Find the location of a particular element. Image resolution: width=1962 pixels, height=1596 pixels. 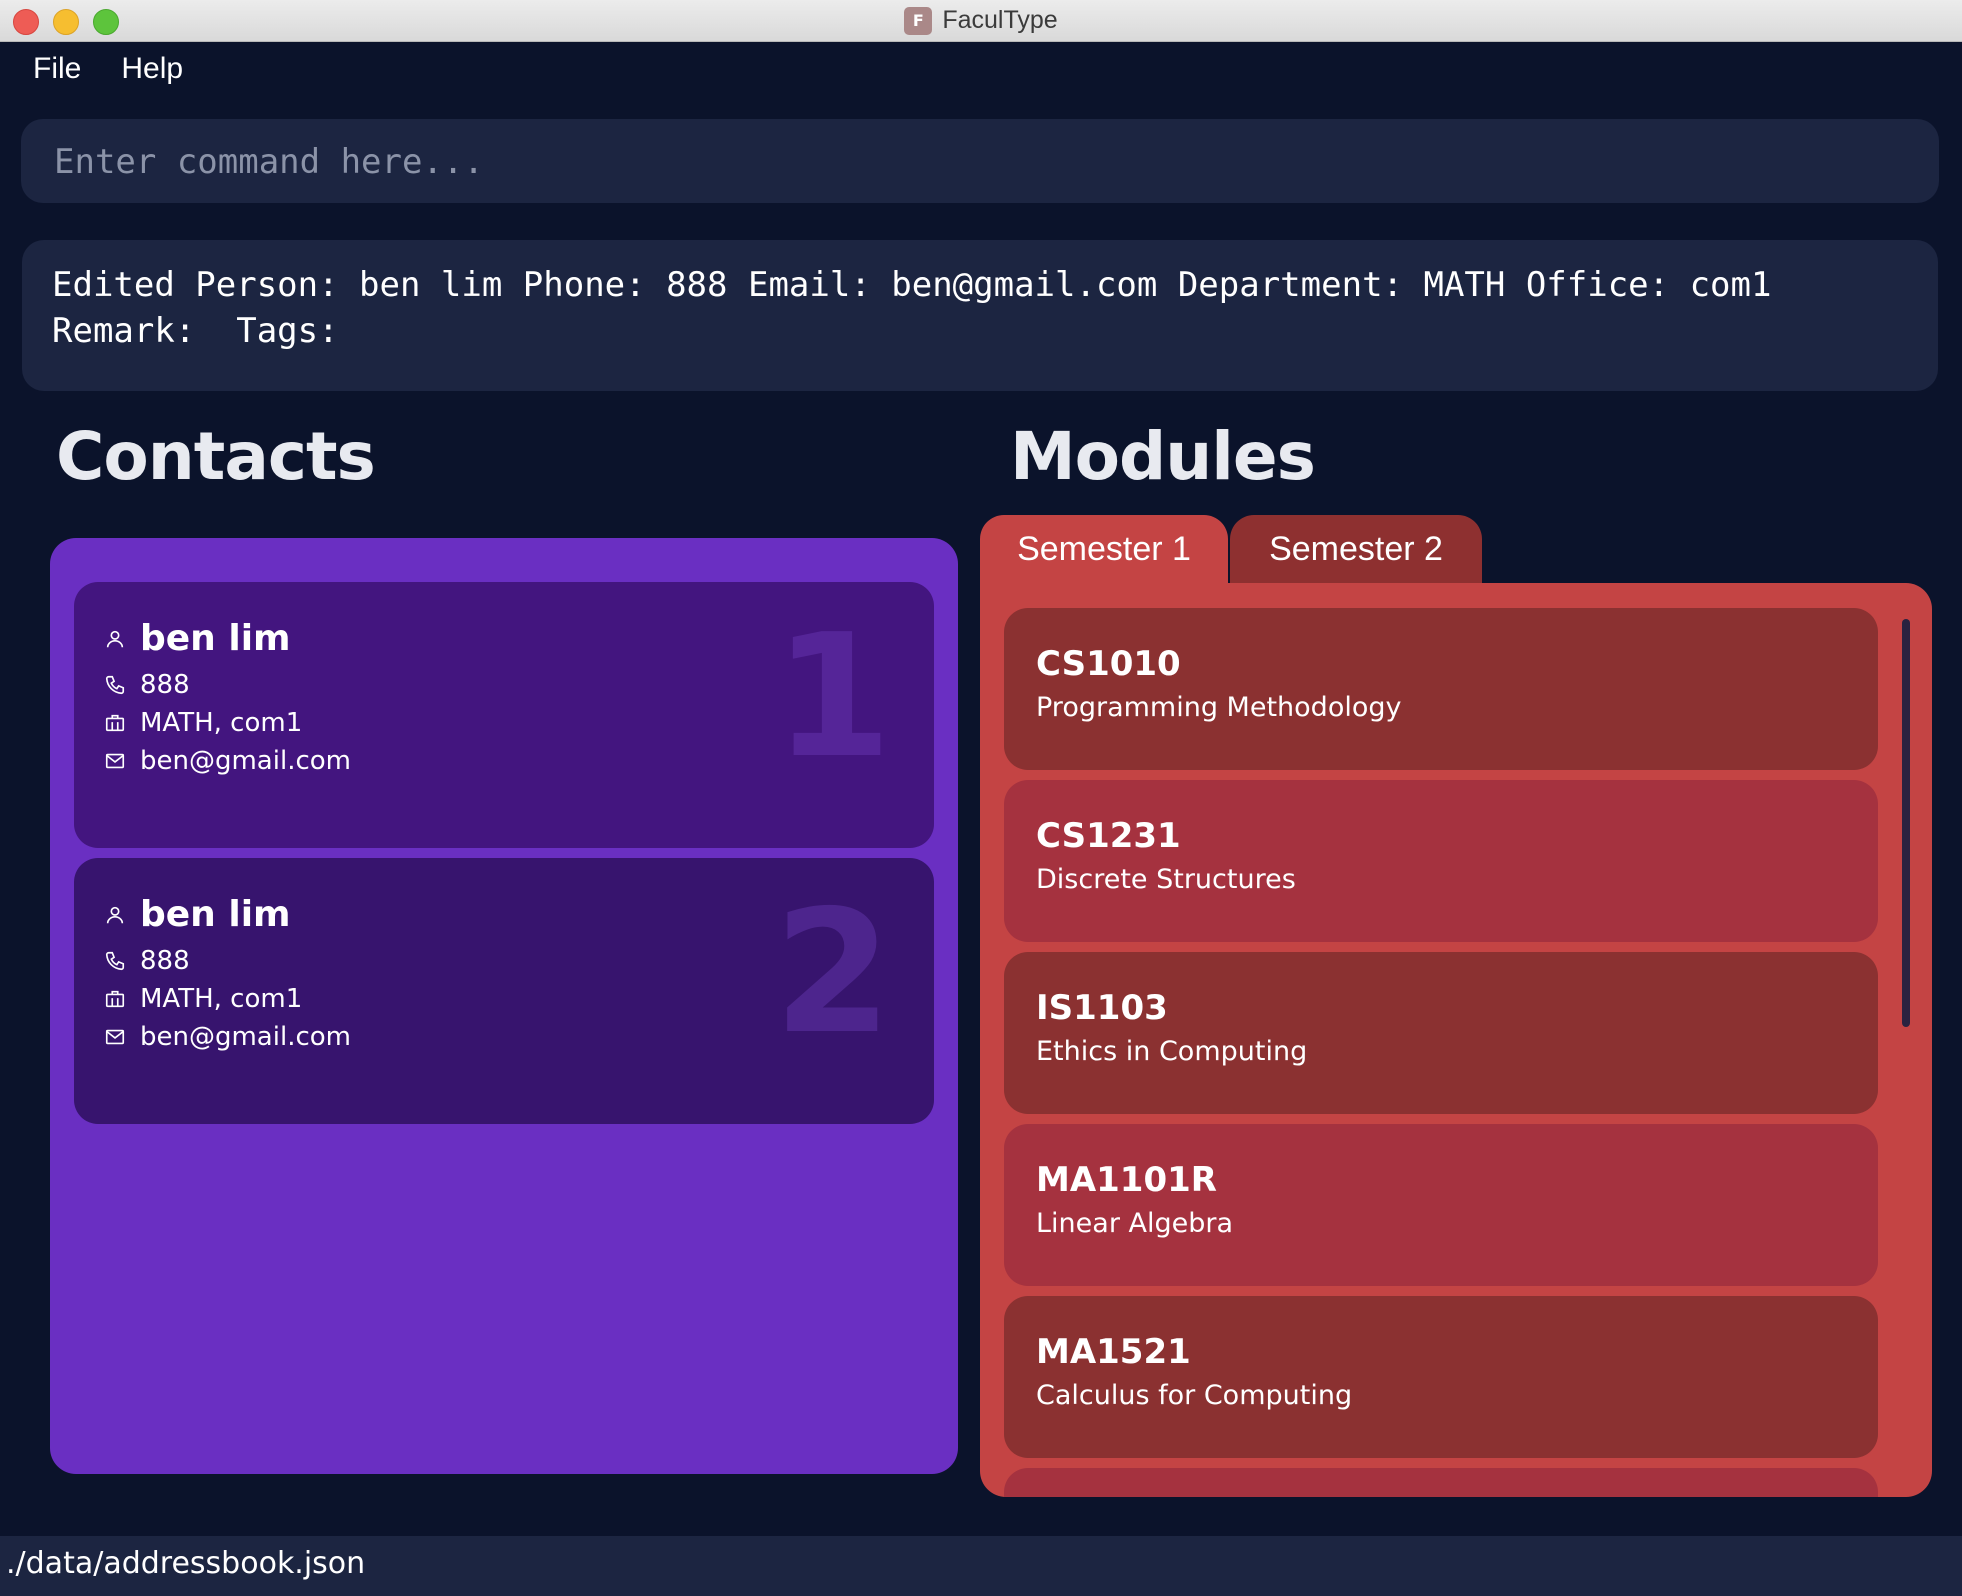

title-bar: F FaculType is located at coordinates (981, 21).